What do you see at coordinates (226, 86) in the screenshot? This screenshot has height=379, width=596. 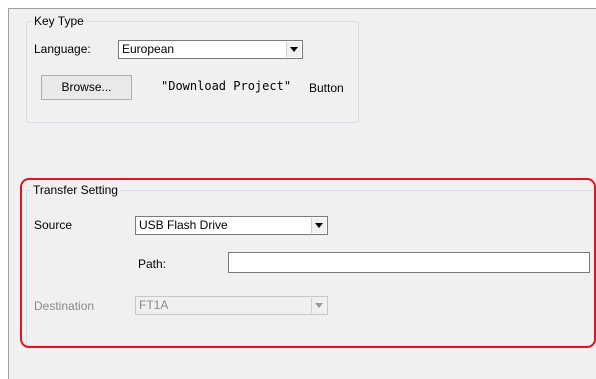 I see `download-project-text: "Download Project"` at bounding box center [226, 86].